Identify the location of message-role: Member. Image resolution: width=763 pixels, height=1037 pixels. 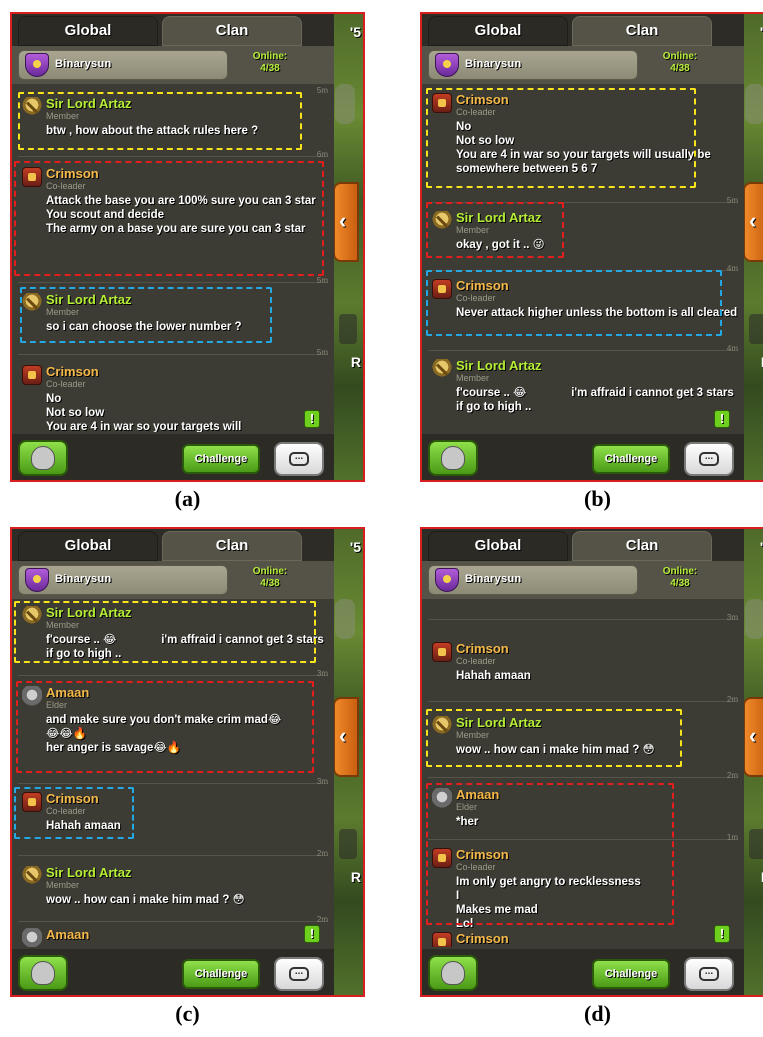
(63, 116).